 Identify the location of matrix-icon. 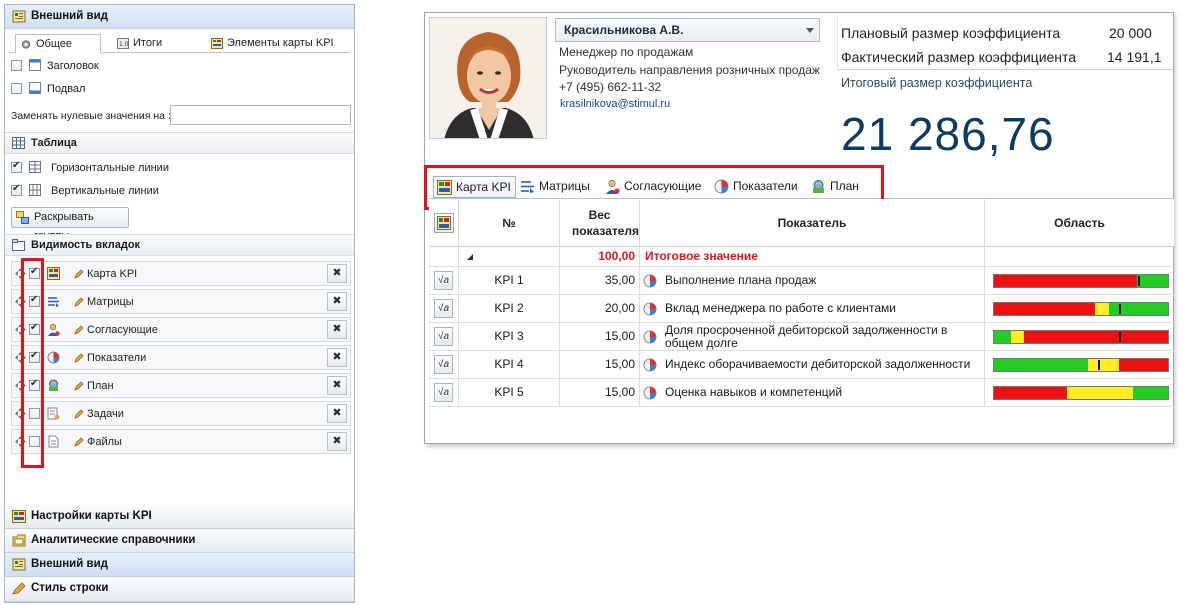
(53, 302).